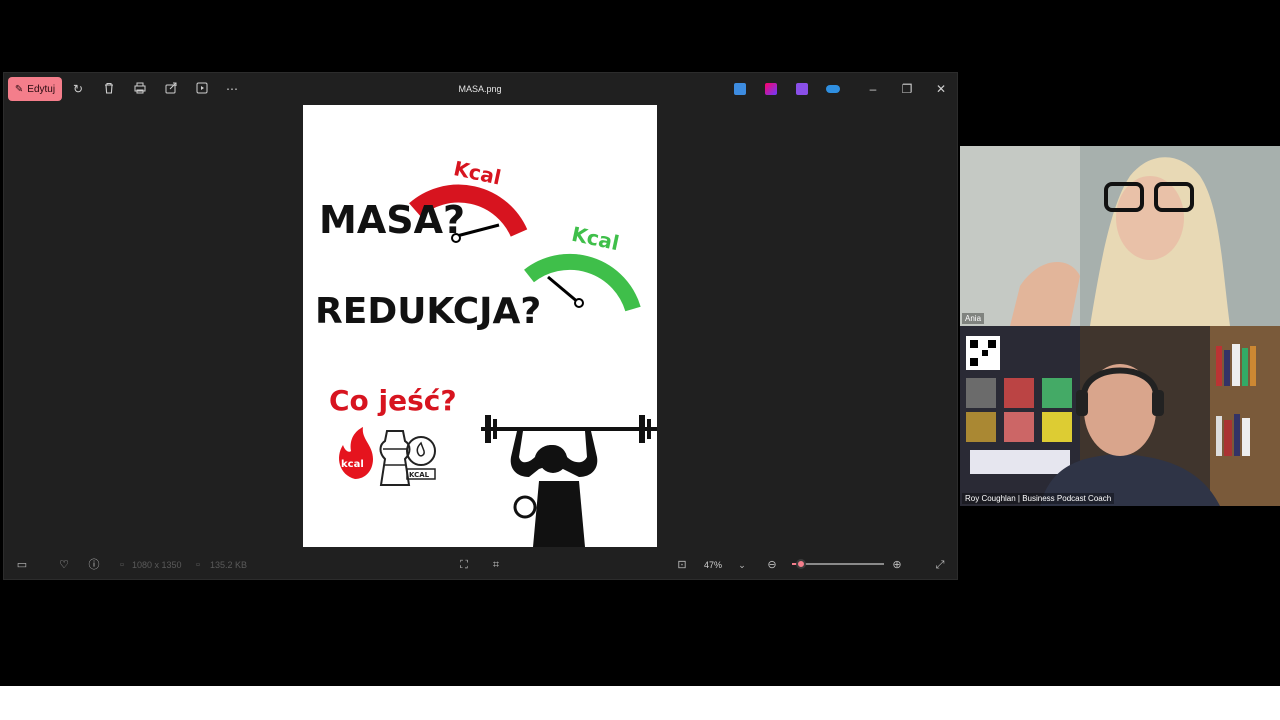 This screenshot has height=720, width=1280. What do you see at coordinates (352, 464) in the screenshot?
I see `flame-kcal-label: kcal` at bounding box center [352, 464].